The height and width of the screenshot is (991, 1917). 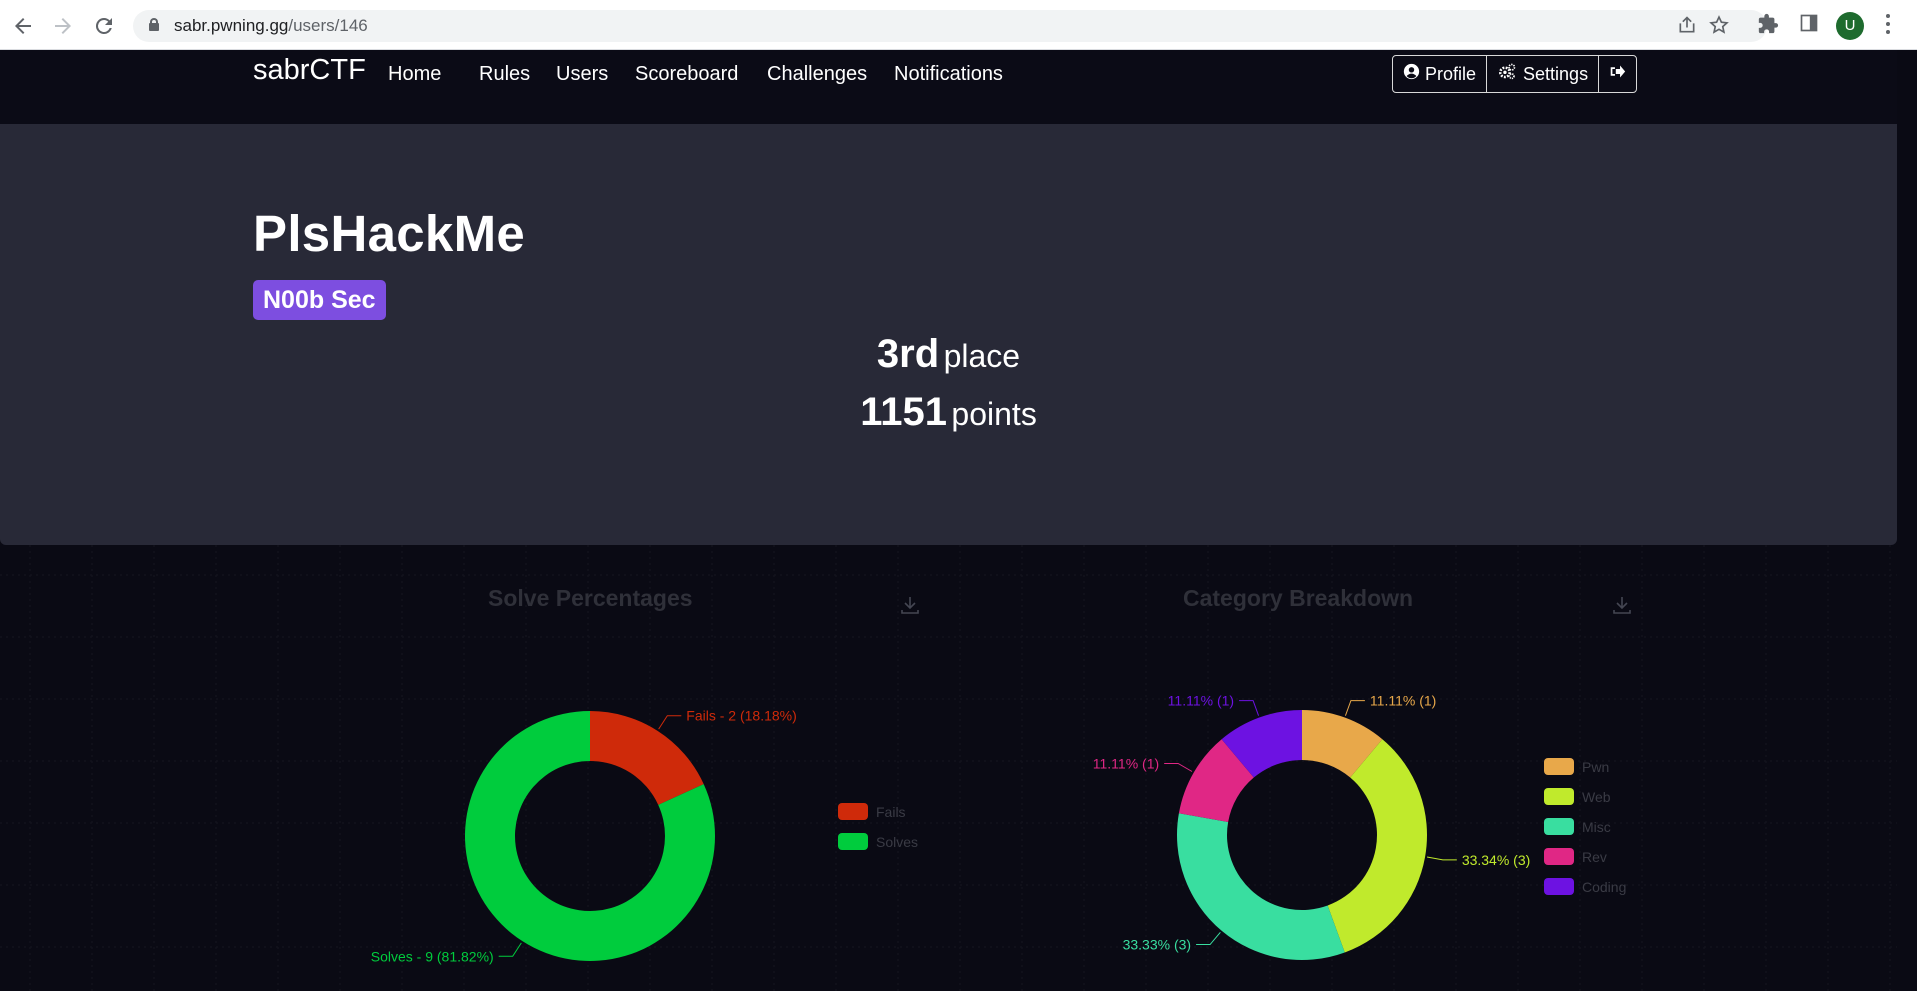 I want to click on forward-arrow-icon, so click(x=63, y=26).